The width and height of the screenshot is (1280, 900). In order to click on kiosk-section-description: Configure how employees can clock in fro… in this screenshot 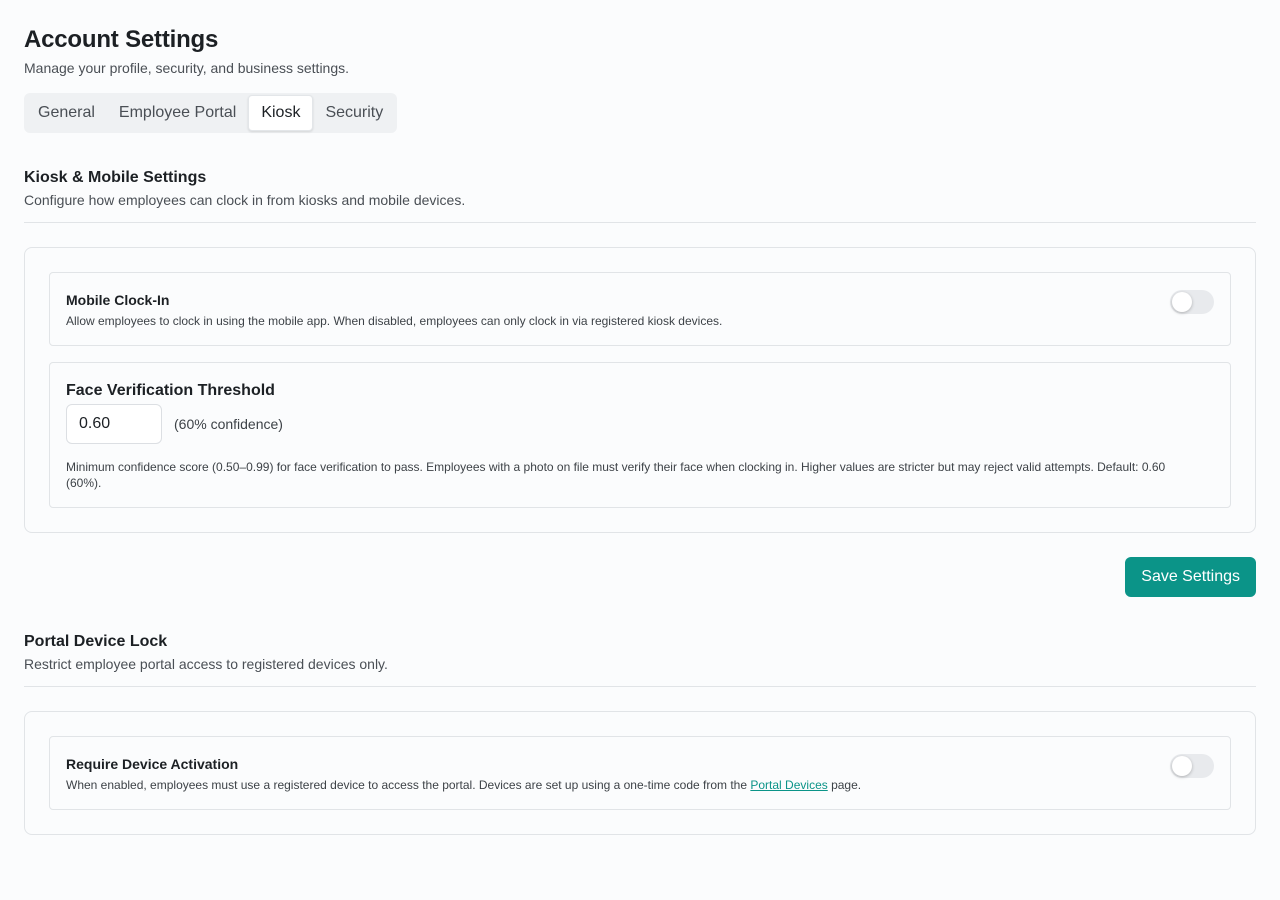, I will do `click(245, 200)`.